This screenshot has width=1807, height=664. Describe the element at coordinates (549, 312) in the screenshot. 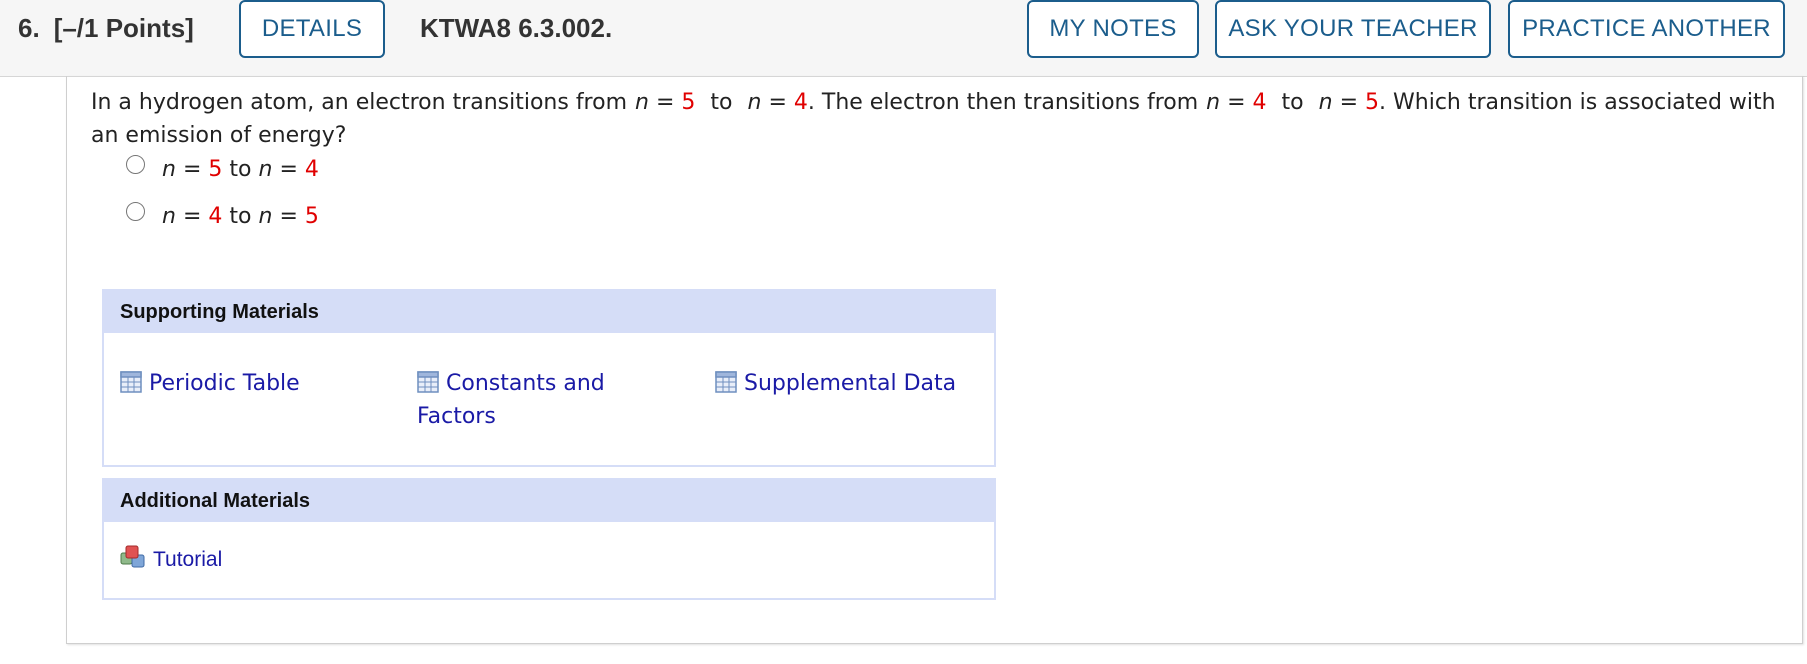

I see `supporting-materials-title: Supporting Materials` at that location.